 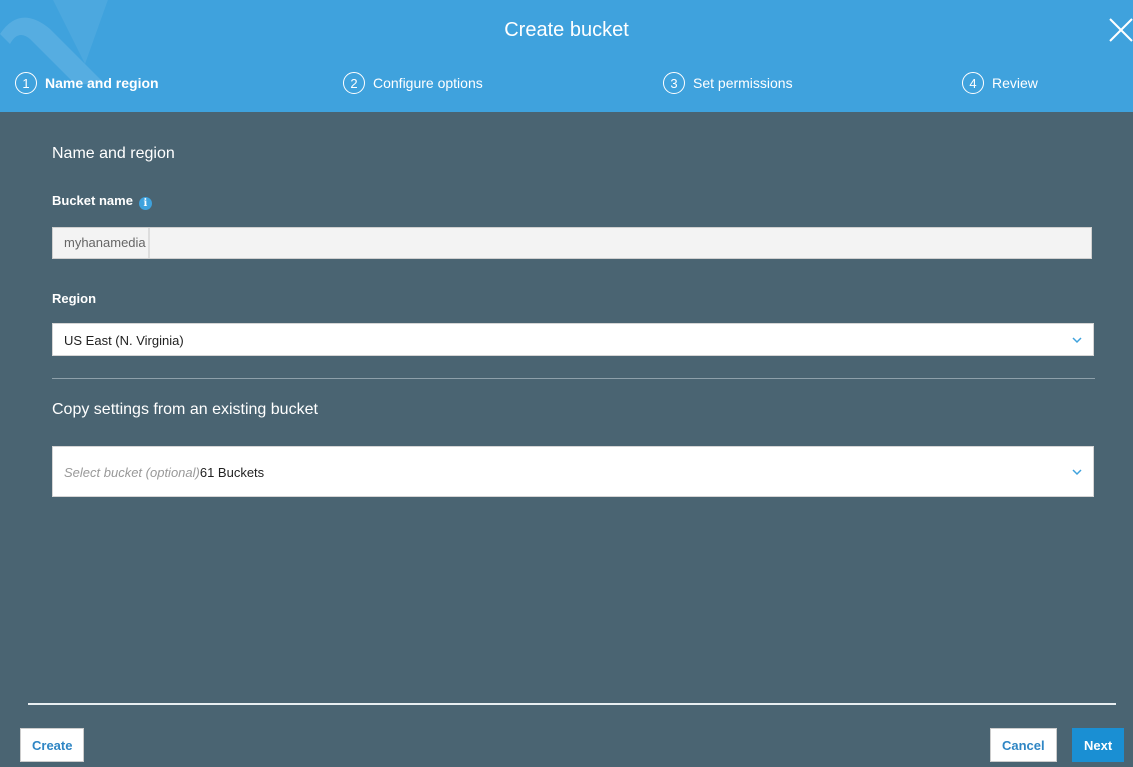 I want to click on bucket-count: 61 Buckets, so click(x=232, y=472).